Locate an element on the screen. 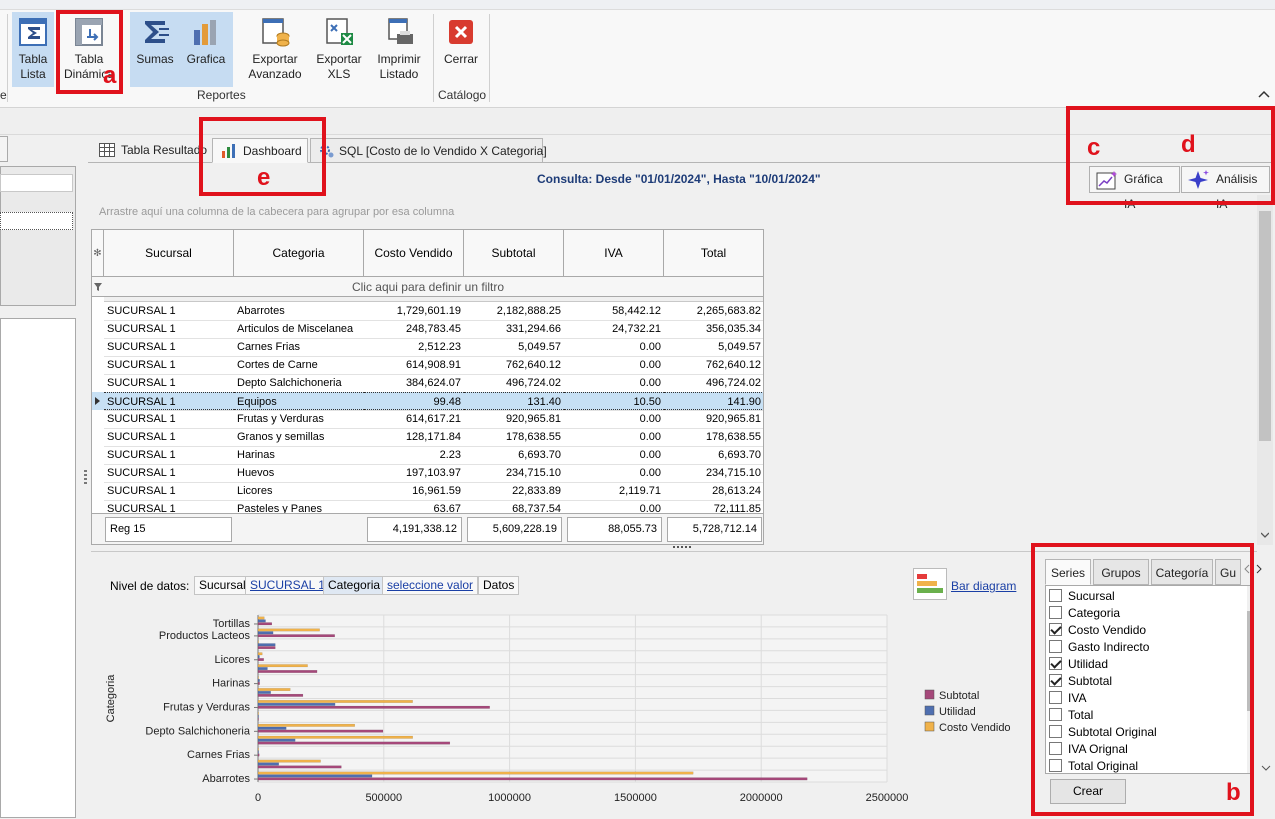 Image resolution: width=1275 pixels, height=819 pixels. crear-button: Crear is located at coordinates (1088, 791).